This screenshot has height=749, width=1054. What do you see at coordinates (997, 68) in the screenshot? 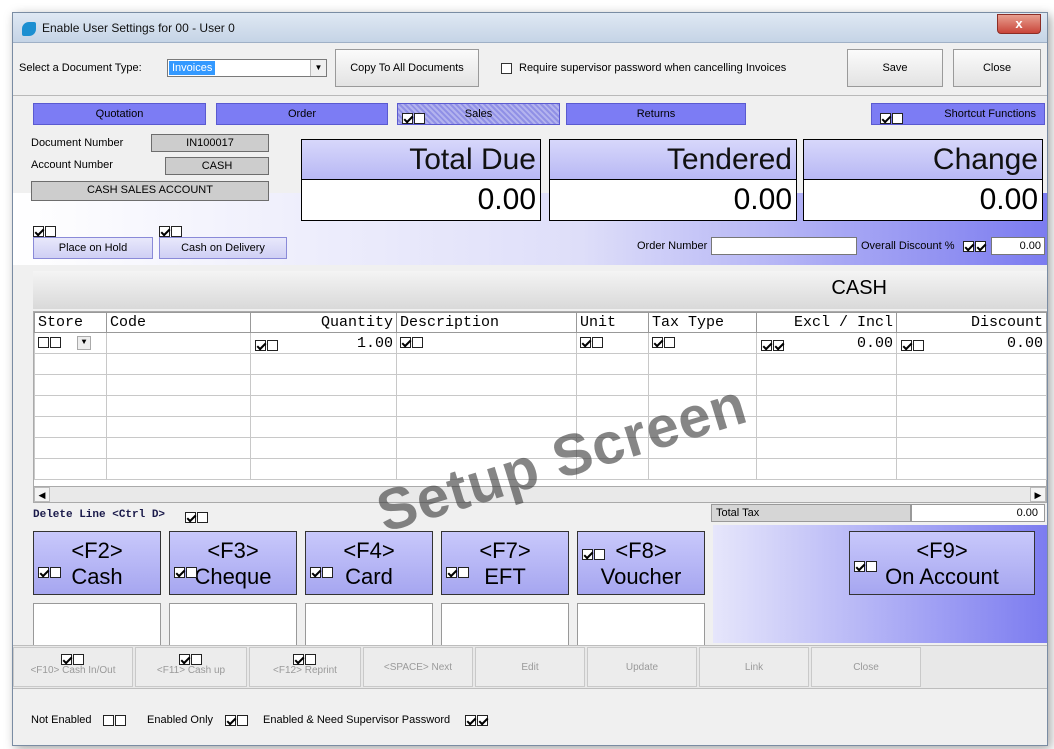
I see `close-button: Close` at bounding box center [997, 68].